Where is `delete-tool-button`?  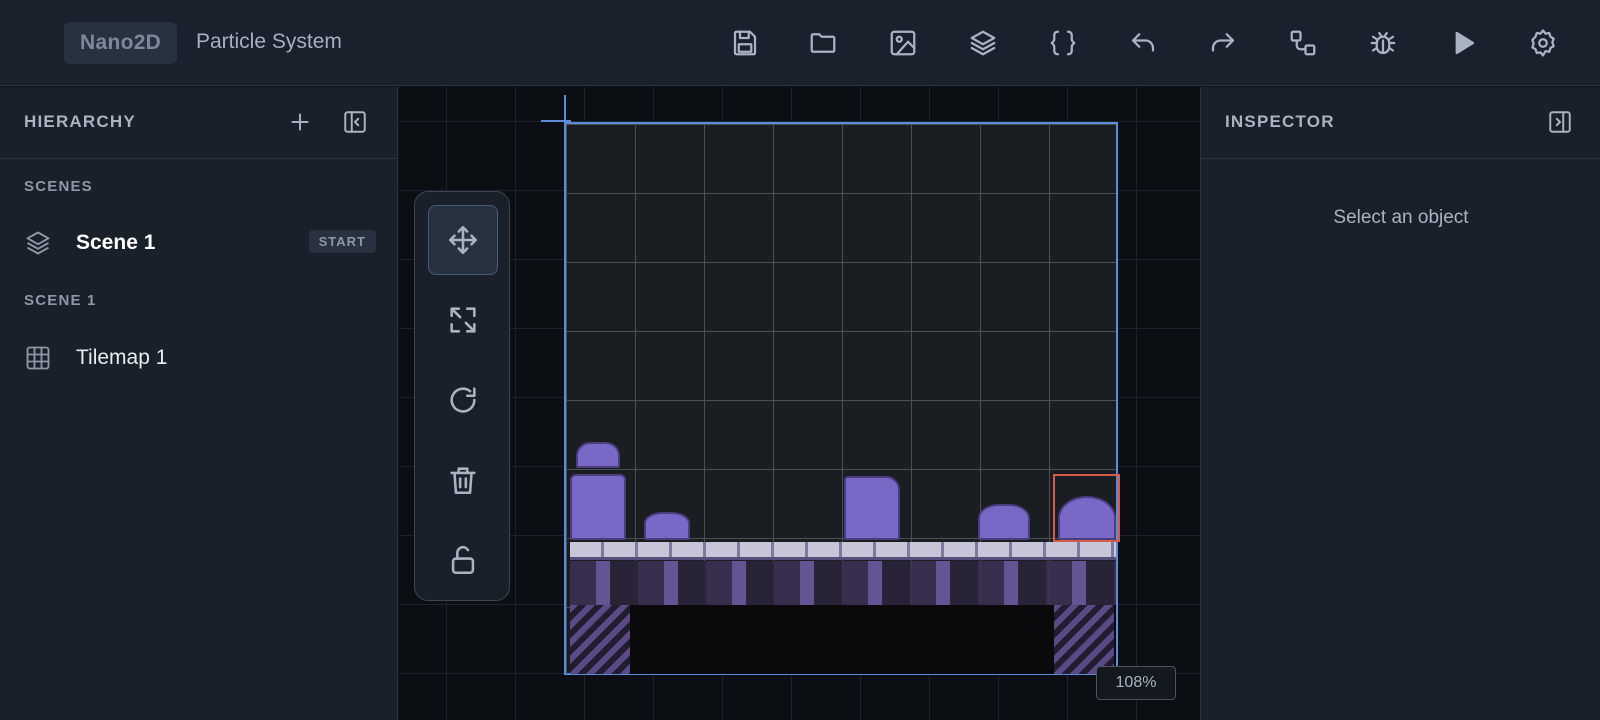 delete-tool-button is located at coordinates (463, 480).